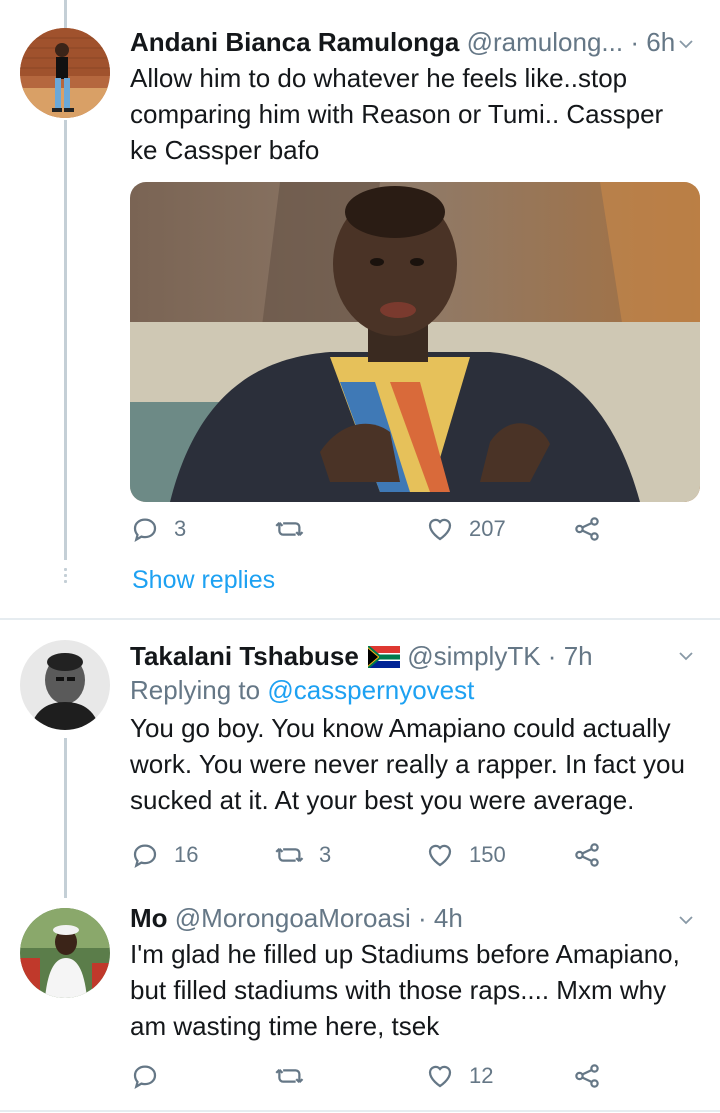  What do you see at coordinates (158, 529) in the screenshot?
I see `reply-button: 3` at bounding box center [158, 529].